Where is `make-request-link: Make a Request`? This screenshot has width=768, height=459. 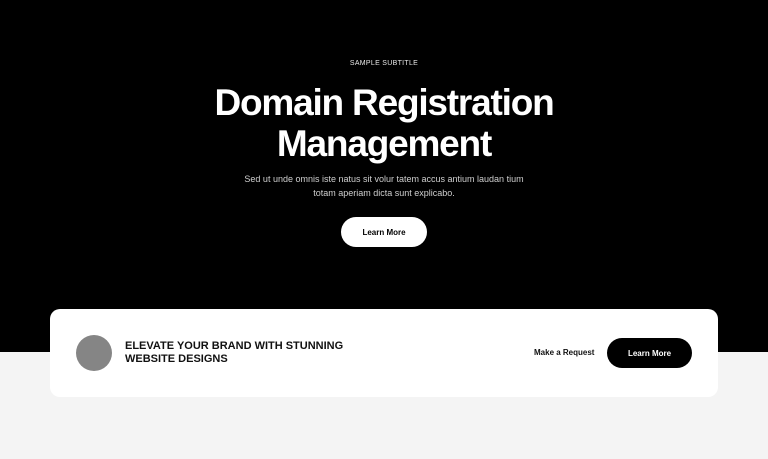 make-request-link: Make a Request is located at coordinates (564, 352).